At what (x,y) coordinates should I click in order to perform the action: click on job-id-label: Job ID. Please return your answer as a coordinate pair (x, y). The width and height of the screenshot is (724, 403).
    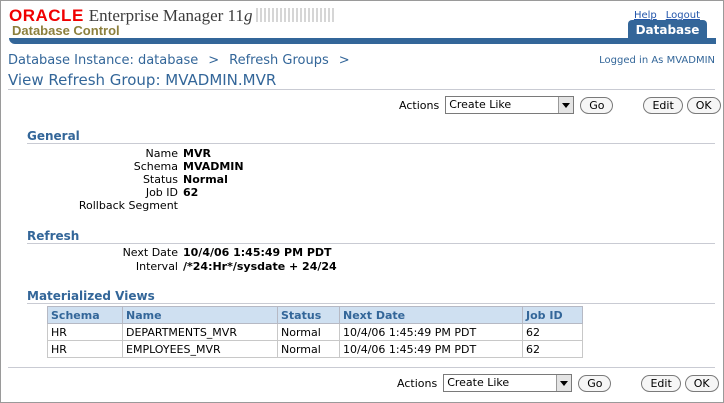
    Looking at the image, I should click on (161, 192).